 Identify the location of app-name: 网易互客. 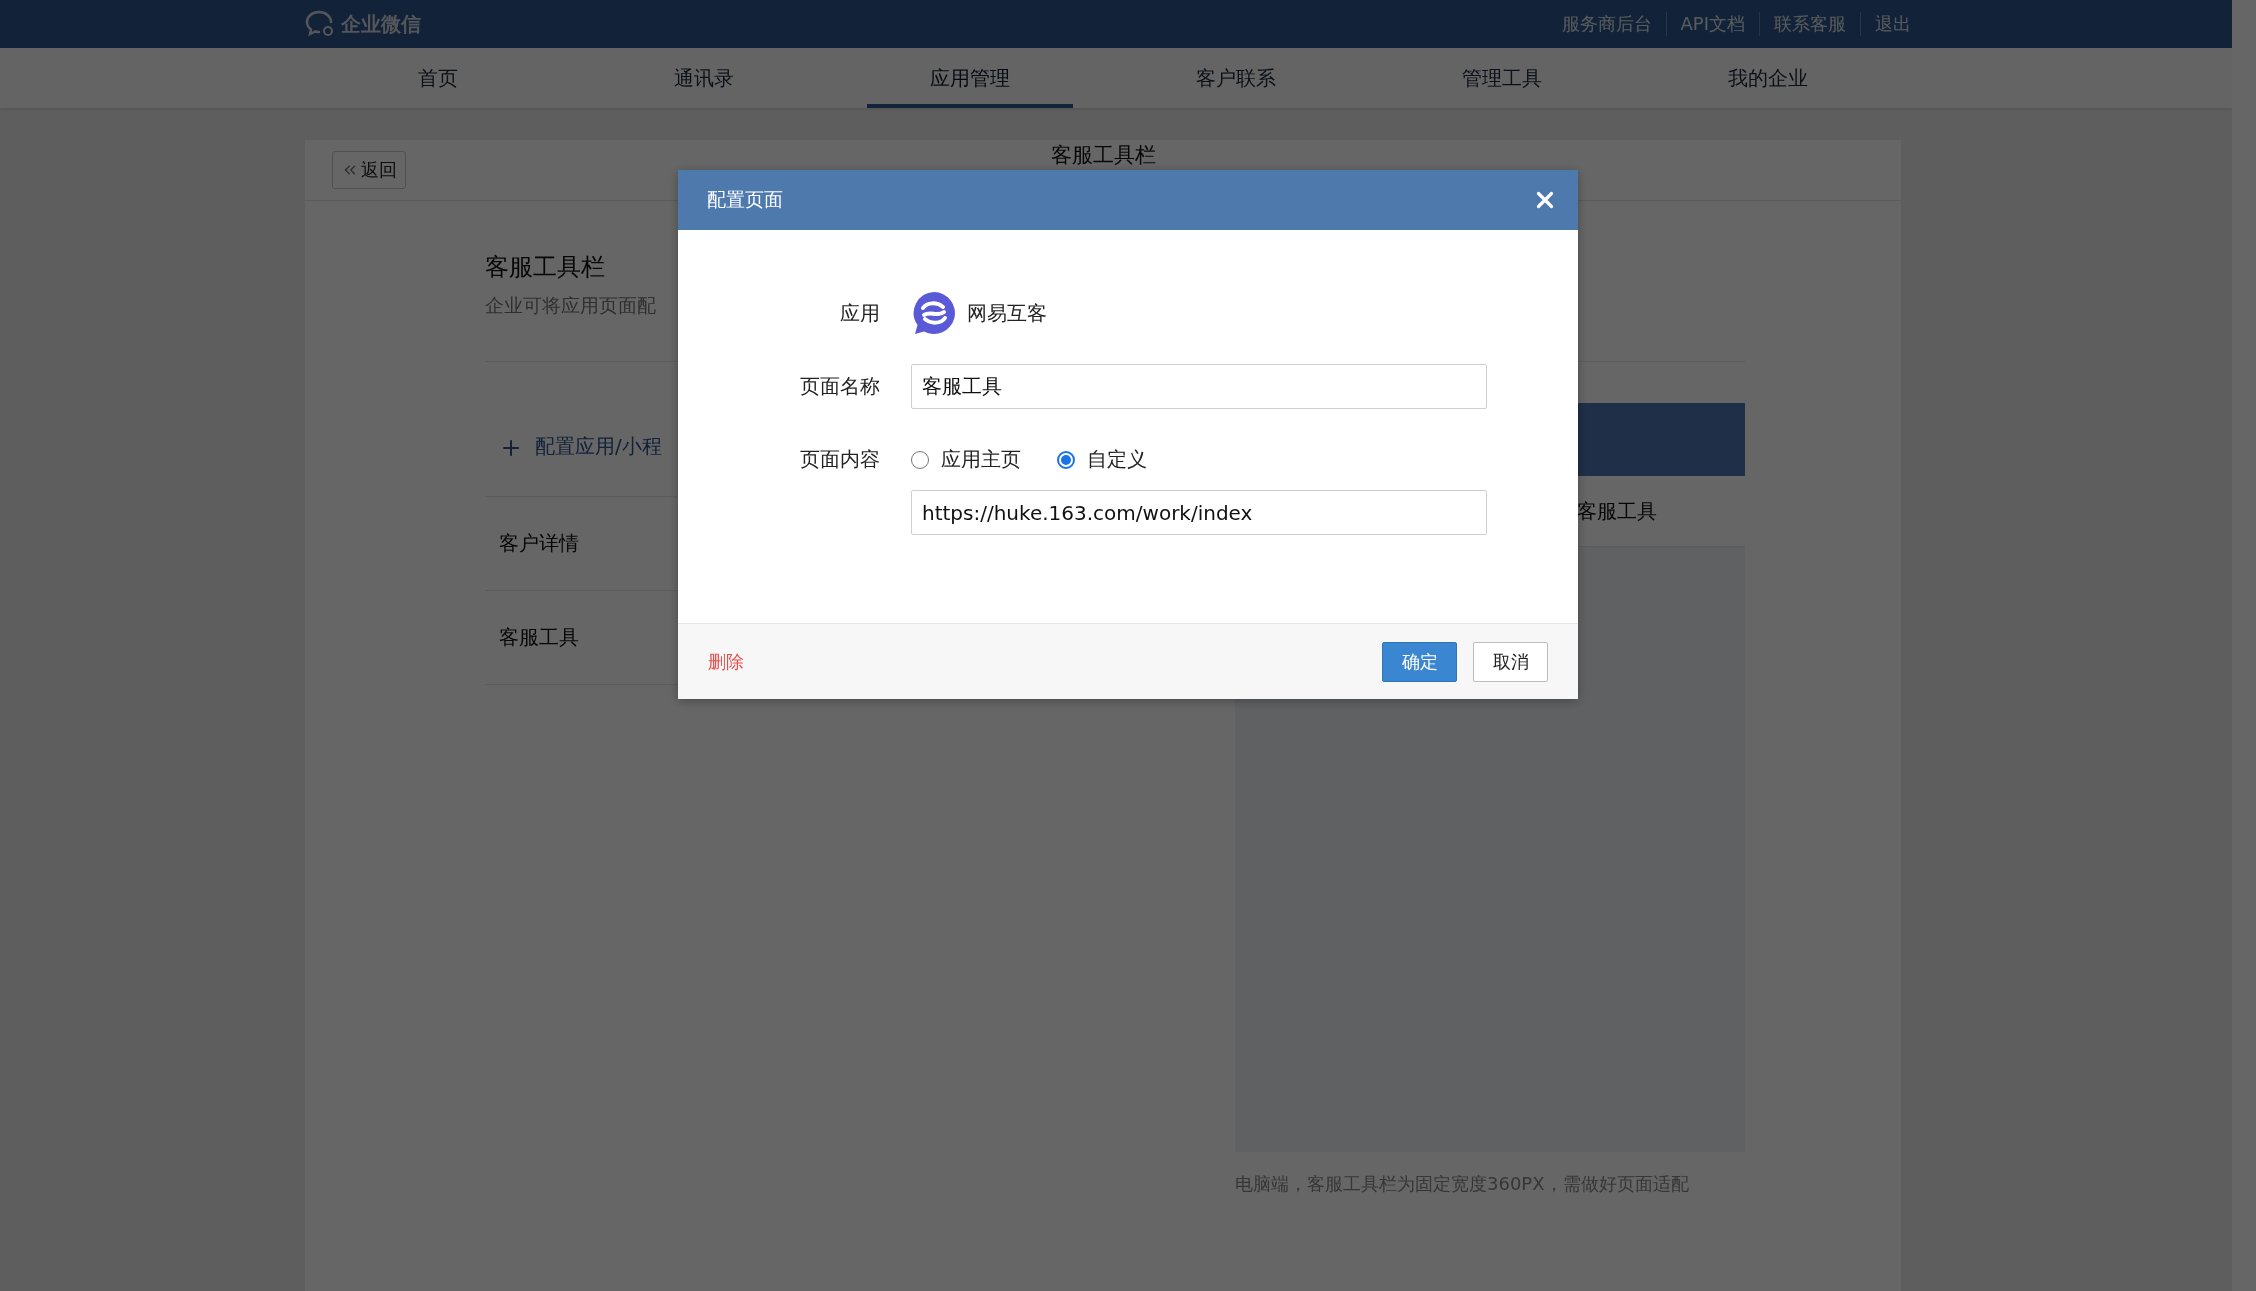
(1007, 313).